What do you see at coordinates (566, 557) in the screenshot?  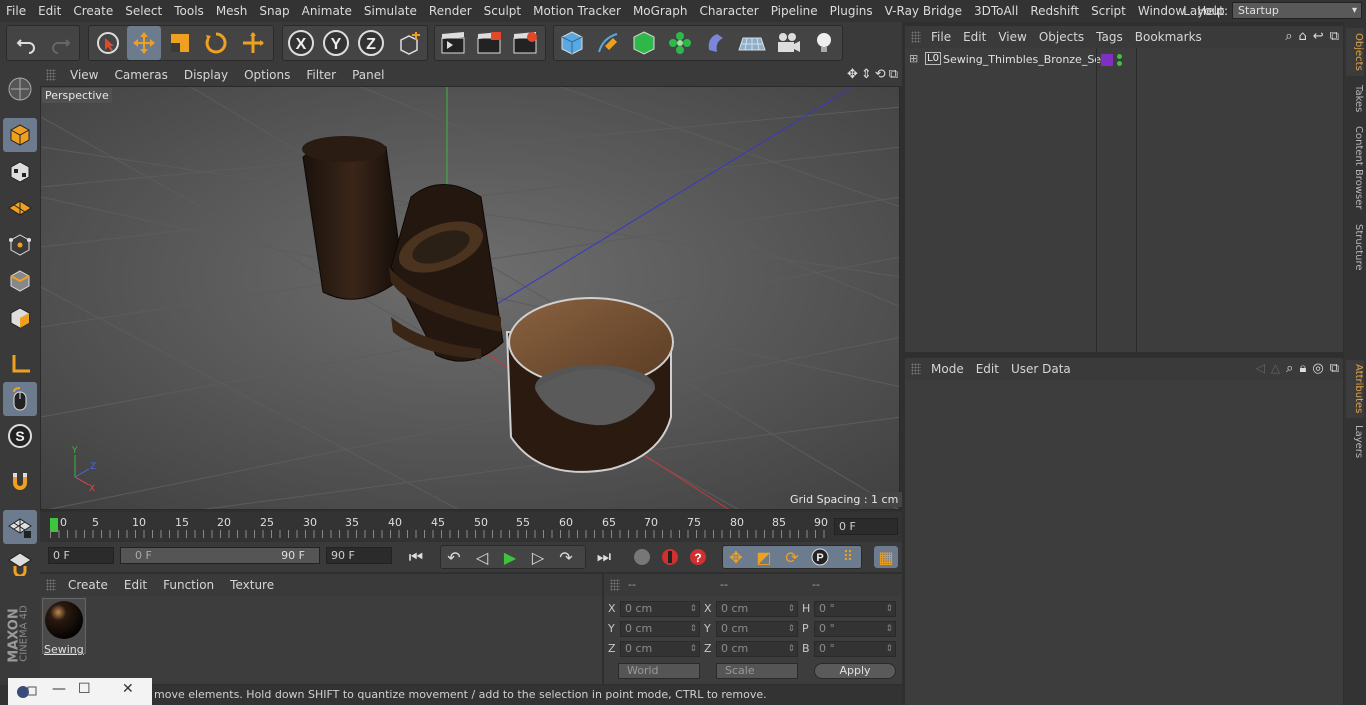 I see `next-key-button: ↷` at bounding box center [566, 557].